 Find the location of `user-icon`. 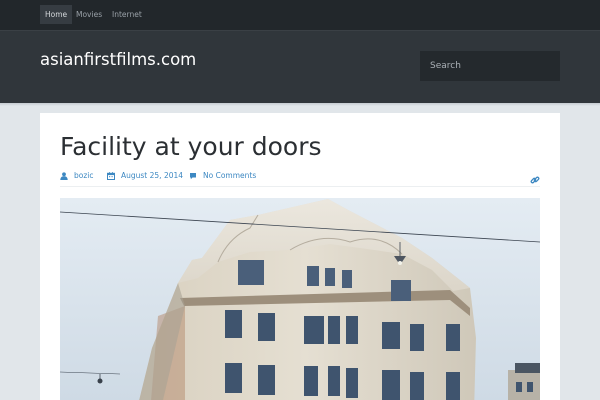

user-icon is located at coordinates (64, 175).